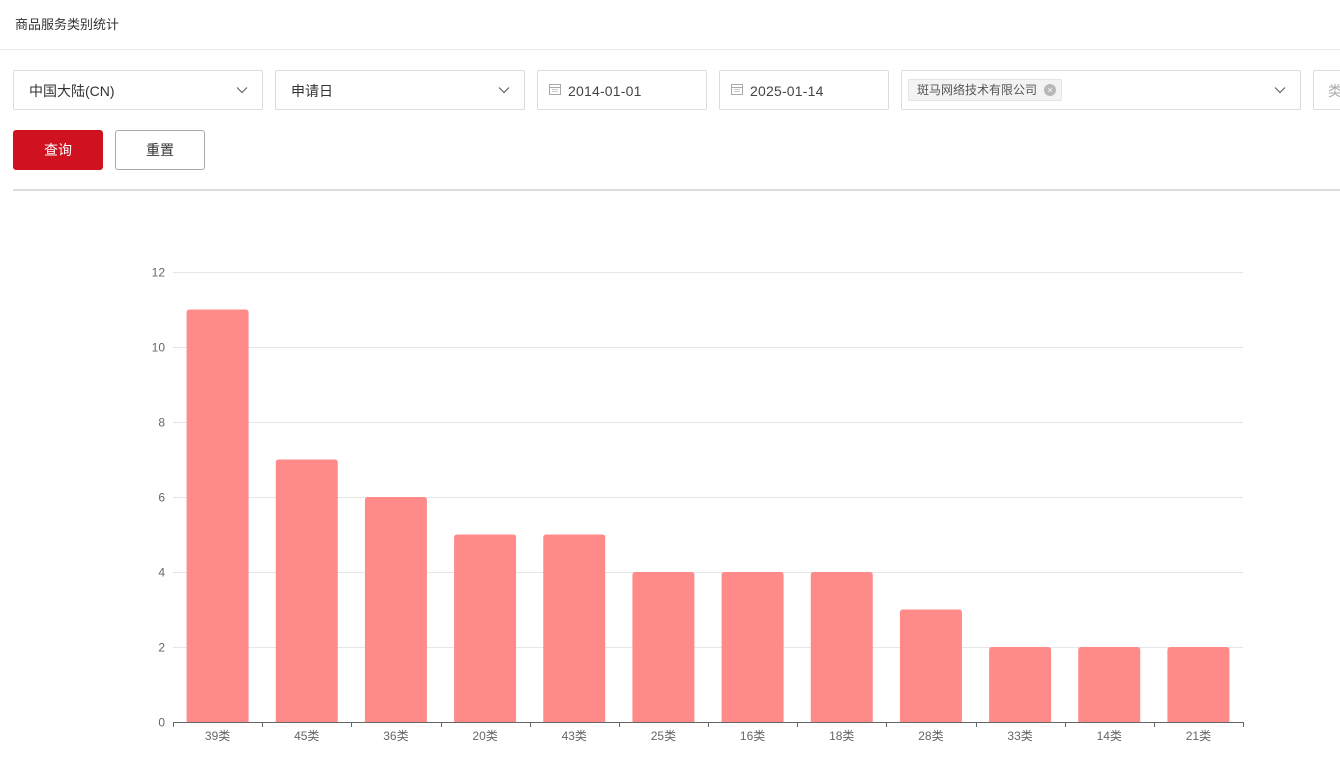 The height and width of the screenshot is (770, 1340). I want to click on y-tick-label: 12, so click(159, 273).